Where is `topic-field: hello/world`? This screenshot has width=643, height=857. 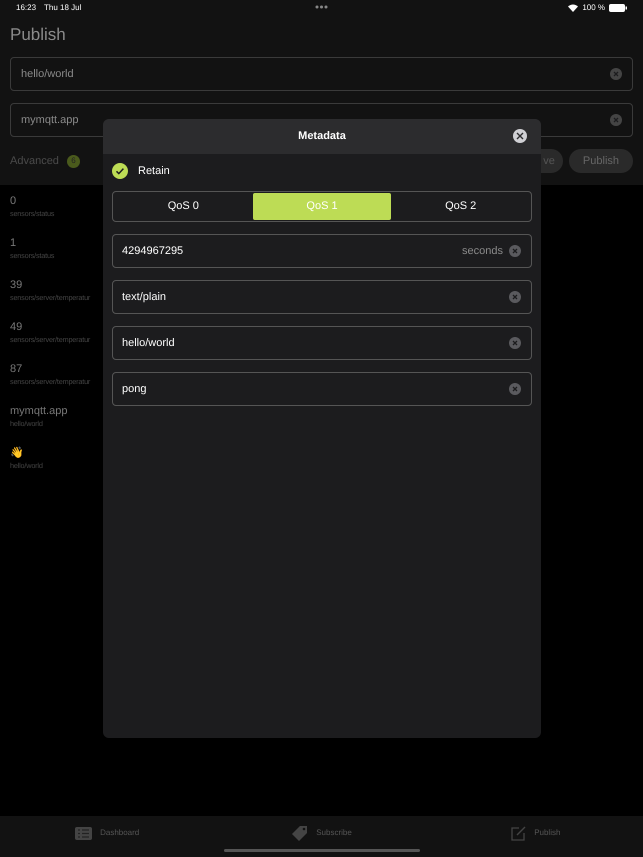
topic-field: hello/world is located at coordinates (321, 74).